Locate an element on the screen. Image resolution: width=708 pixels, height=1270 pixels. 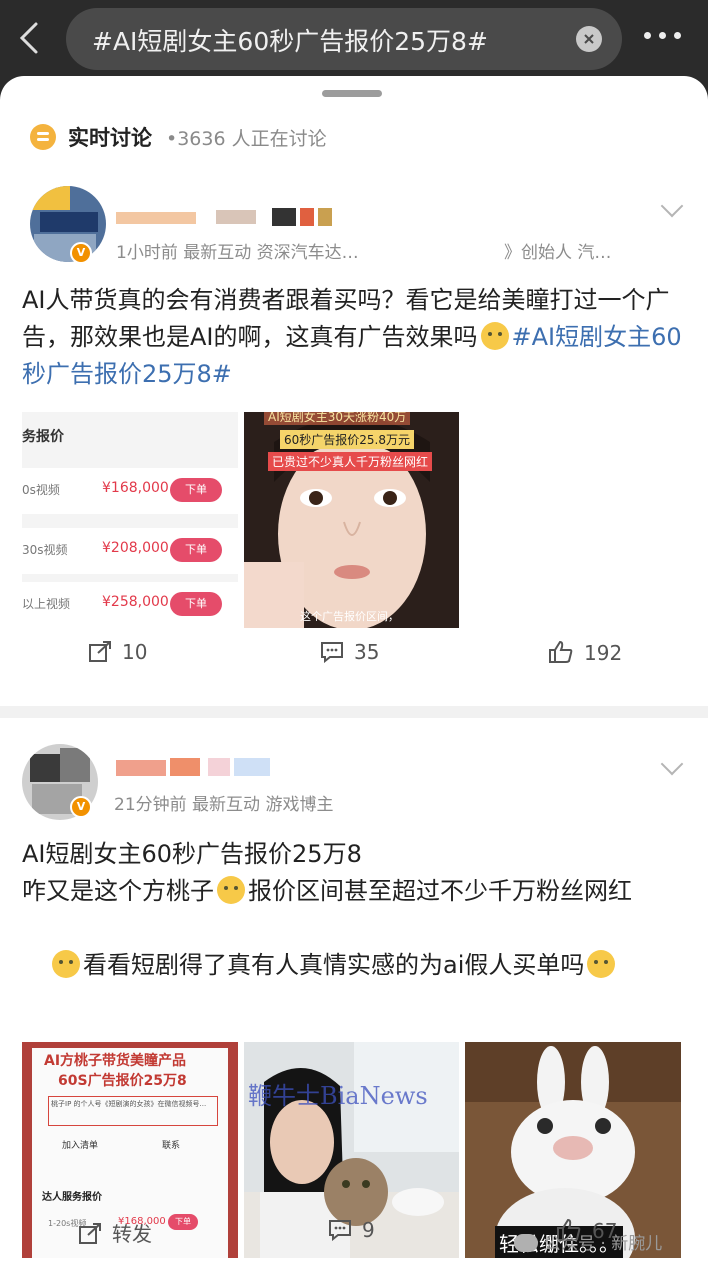
avatar is located at coordinates (68, 224).